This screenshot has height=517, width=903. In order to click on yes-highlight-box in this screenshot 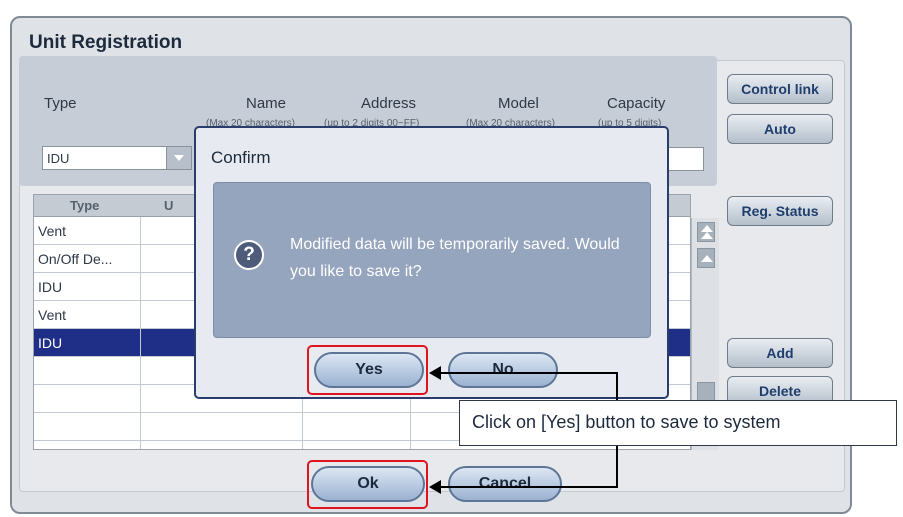, I will do `click(367, 370)`.